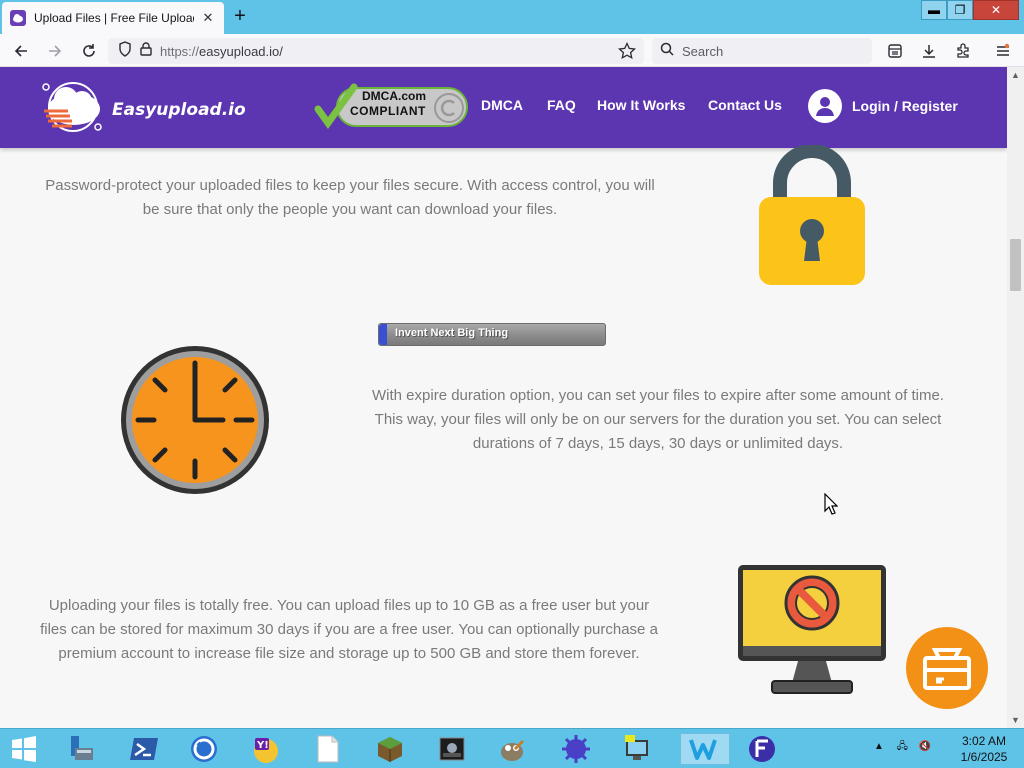  I want to click on dmca-line2: COMPLIANT, so click(388, 111).